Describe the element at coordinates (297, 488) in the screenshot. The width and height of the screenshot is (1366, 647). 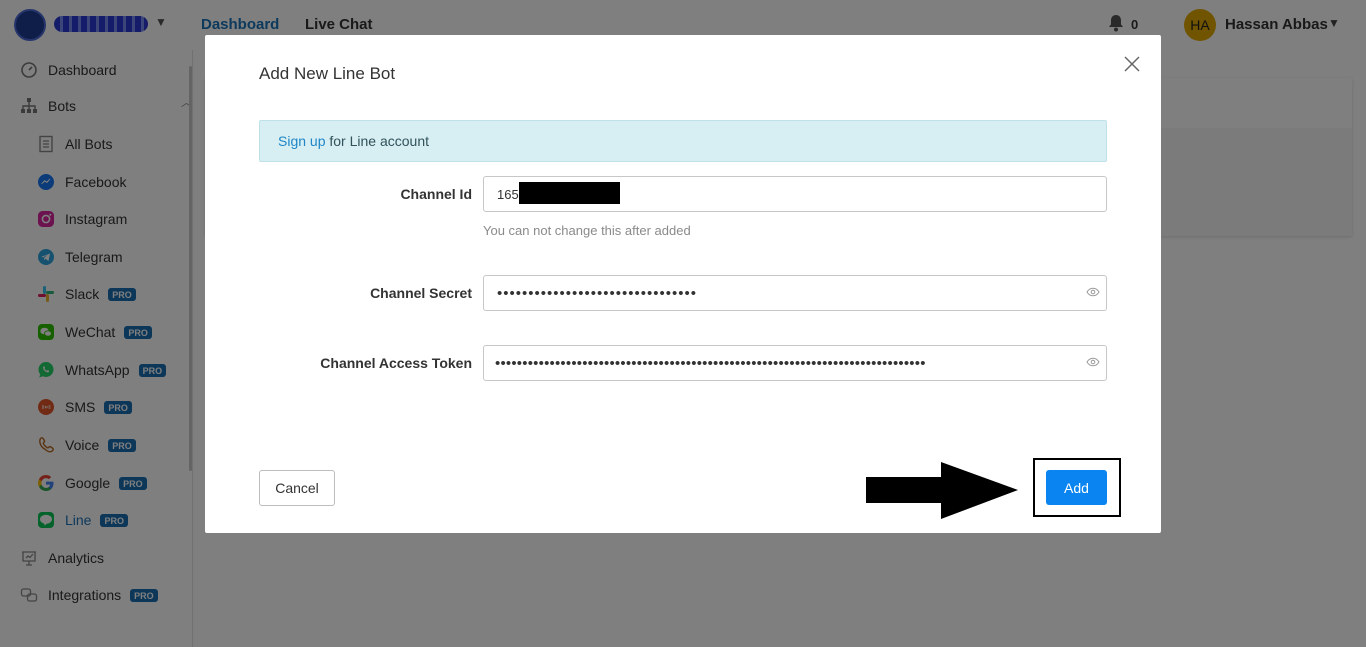
I see `cancel-button: Cancel` at that location.